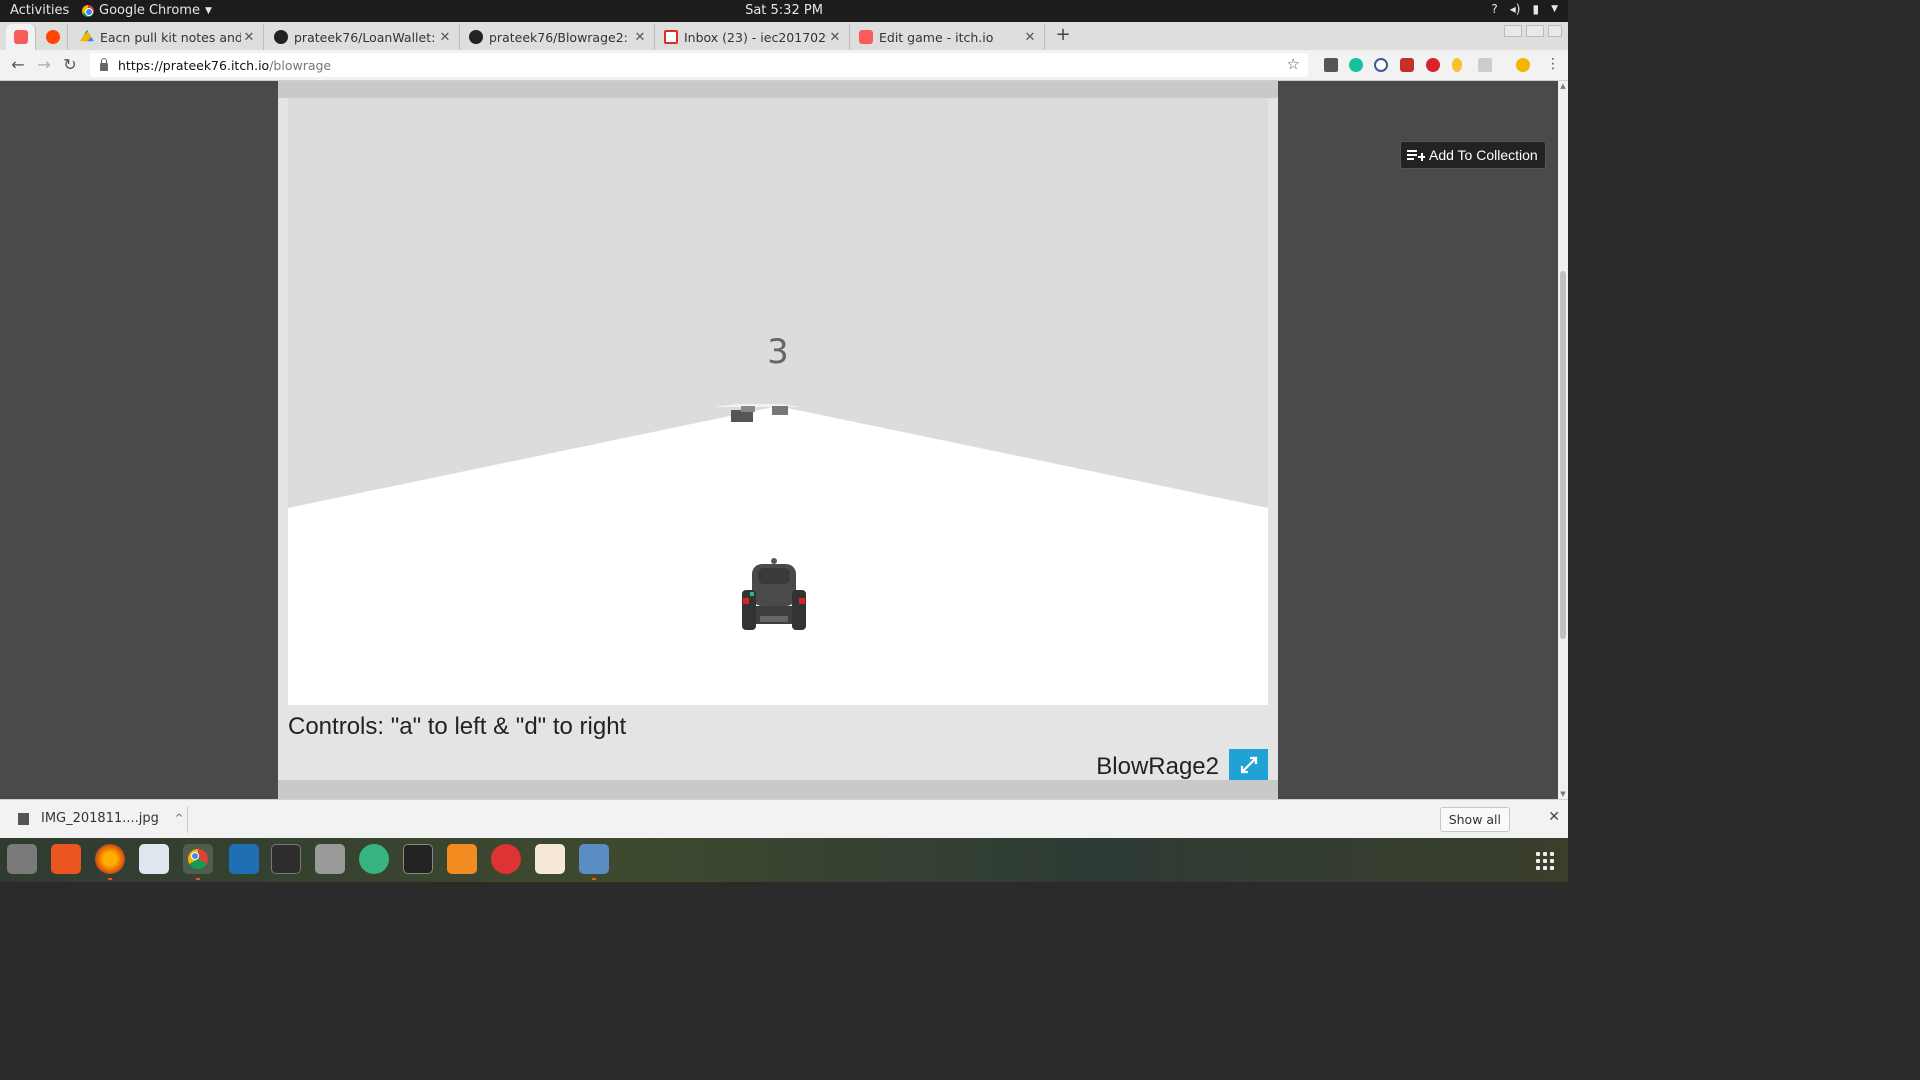 The height and width of the screenshot is (1080, 1920). What do you see at coordinates (784, 818) in the screenshot?
I see `downloads-bar: IMG_201811....jpg ^ Show all ✕` at bounding box center [784, 818].